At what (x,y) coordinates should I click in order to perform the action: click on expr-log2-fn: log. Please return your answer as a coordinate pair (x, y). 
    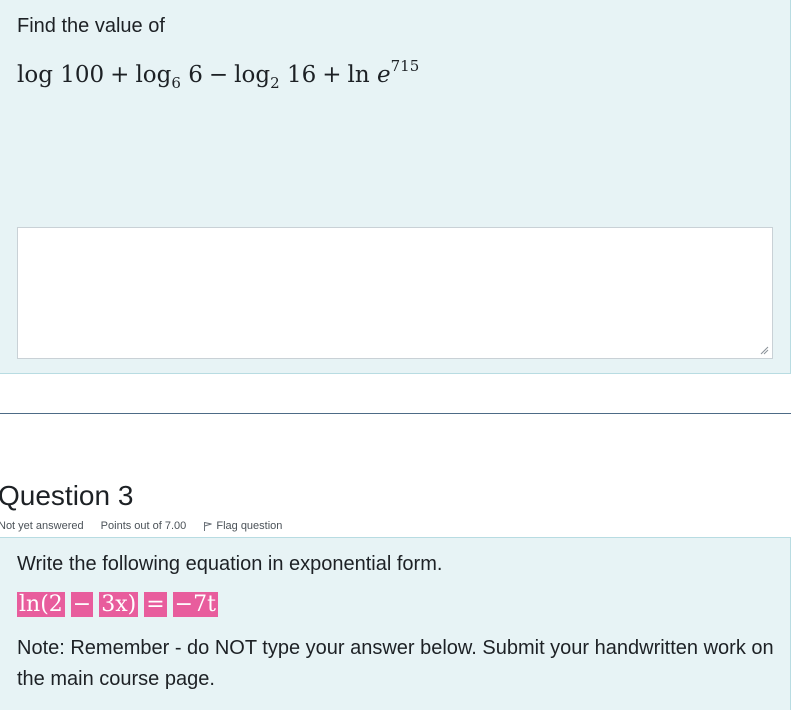
    Looking at the image, I should click on (252, 75).